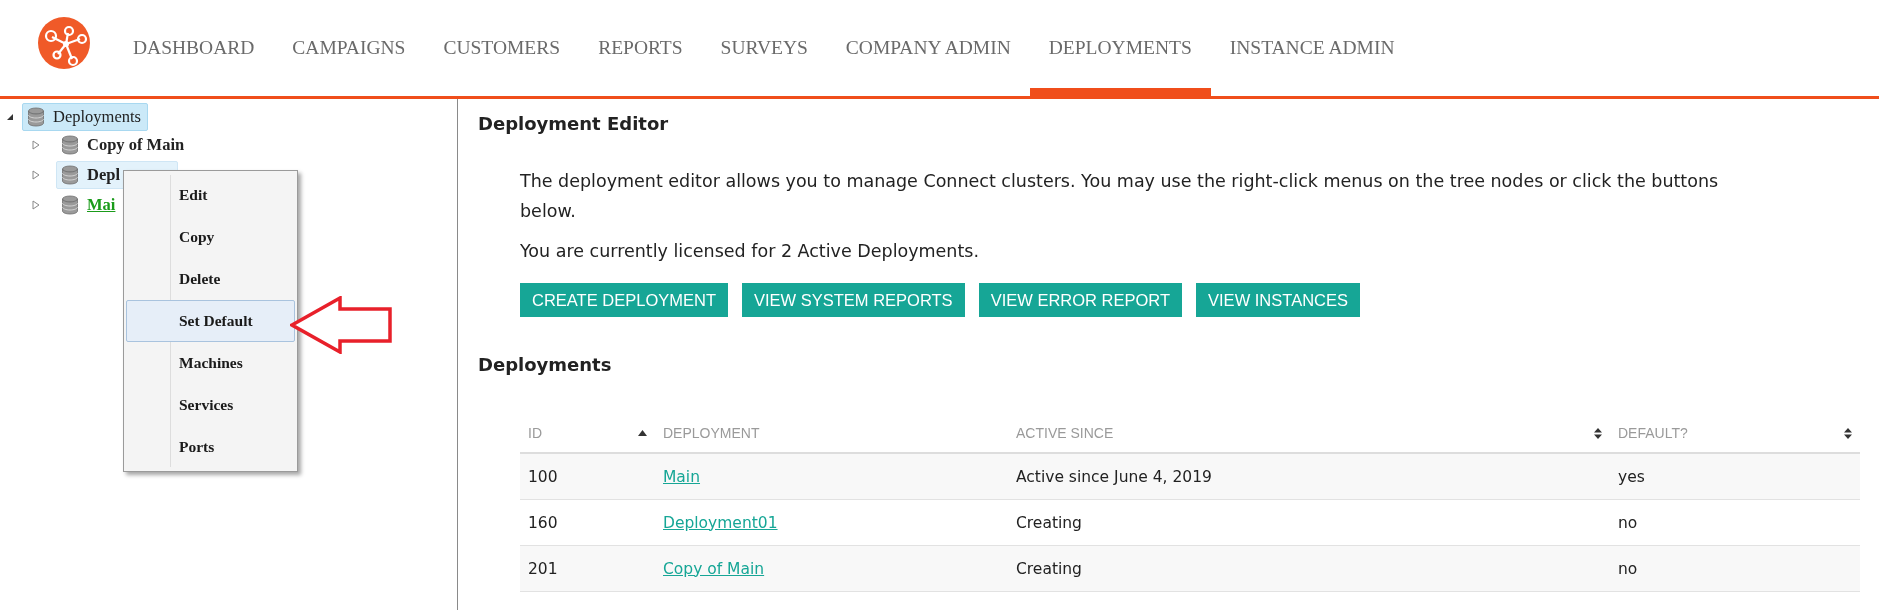 The height and width of the screenshot is (610, 1879). What do you see at coordinates (210, 447) in the screenshot?
I see `menu-item: Ports` at bounding box center [210, 447].